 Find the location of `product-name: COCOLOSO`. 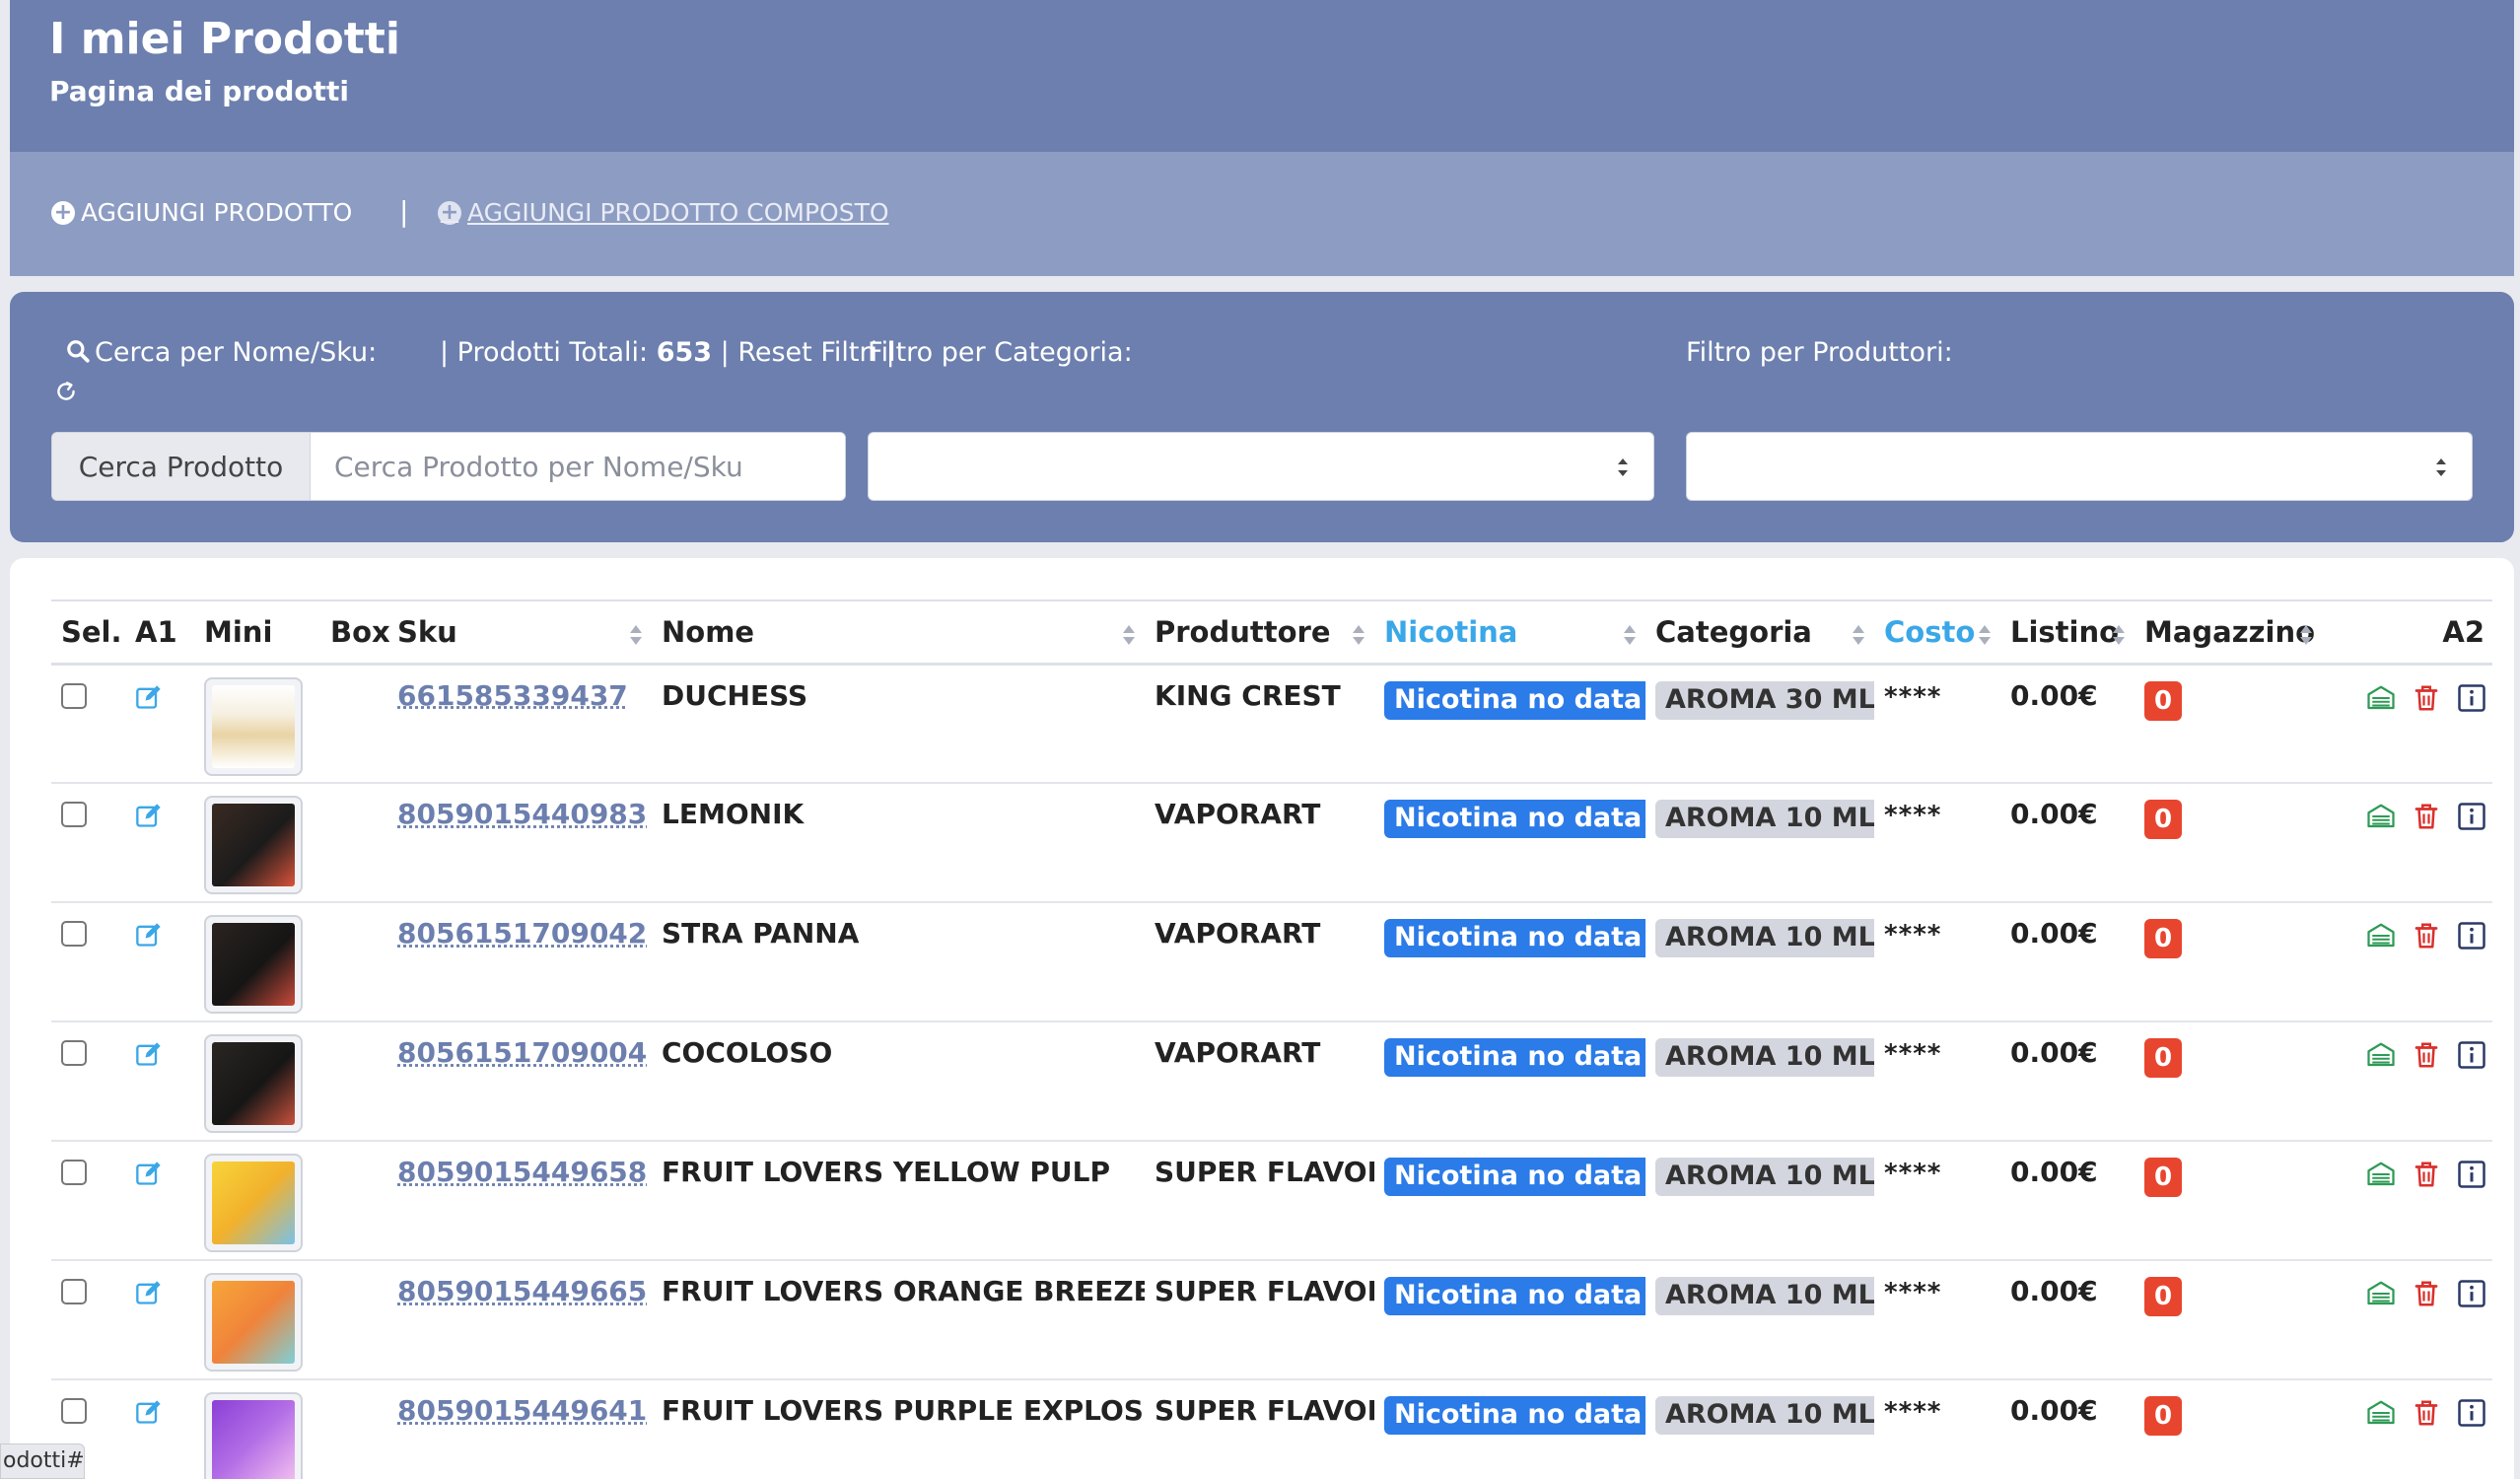

product-name: COCOLOSO is located at coordinates (747, 1052).